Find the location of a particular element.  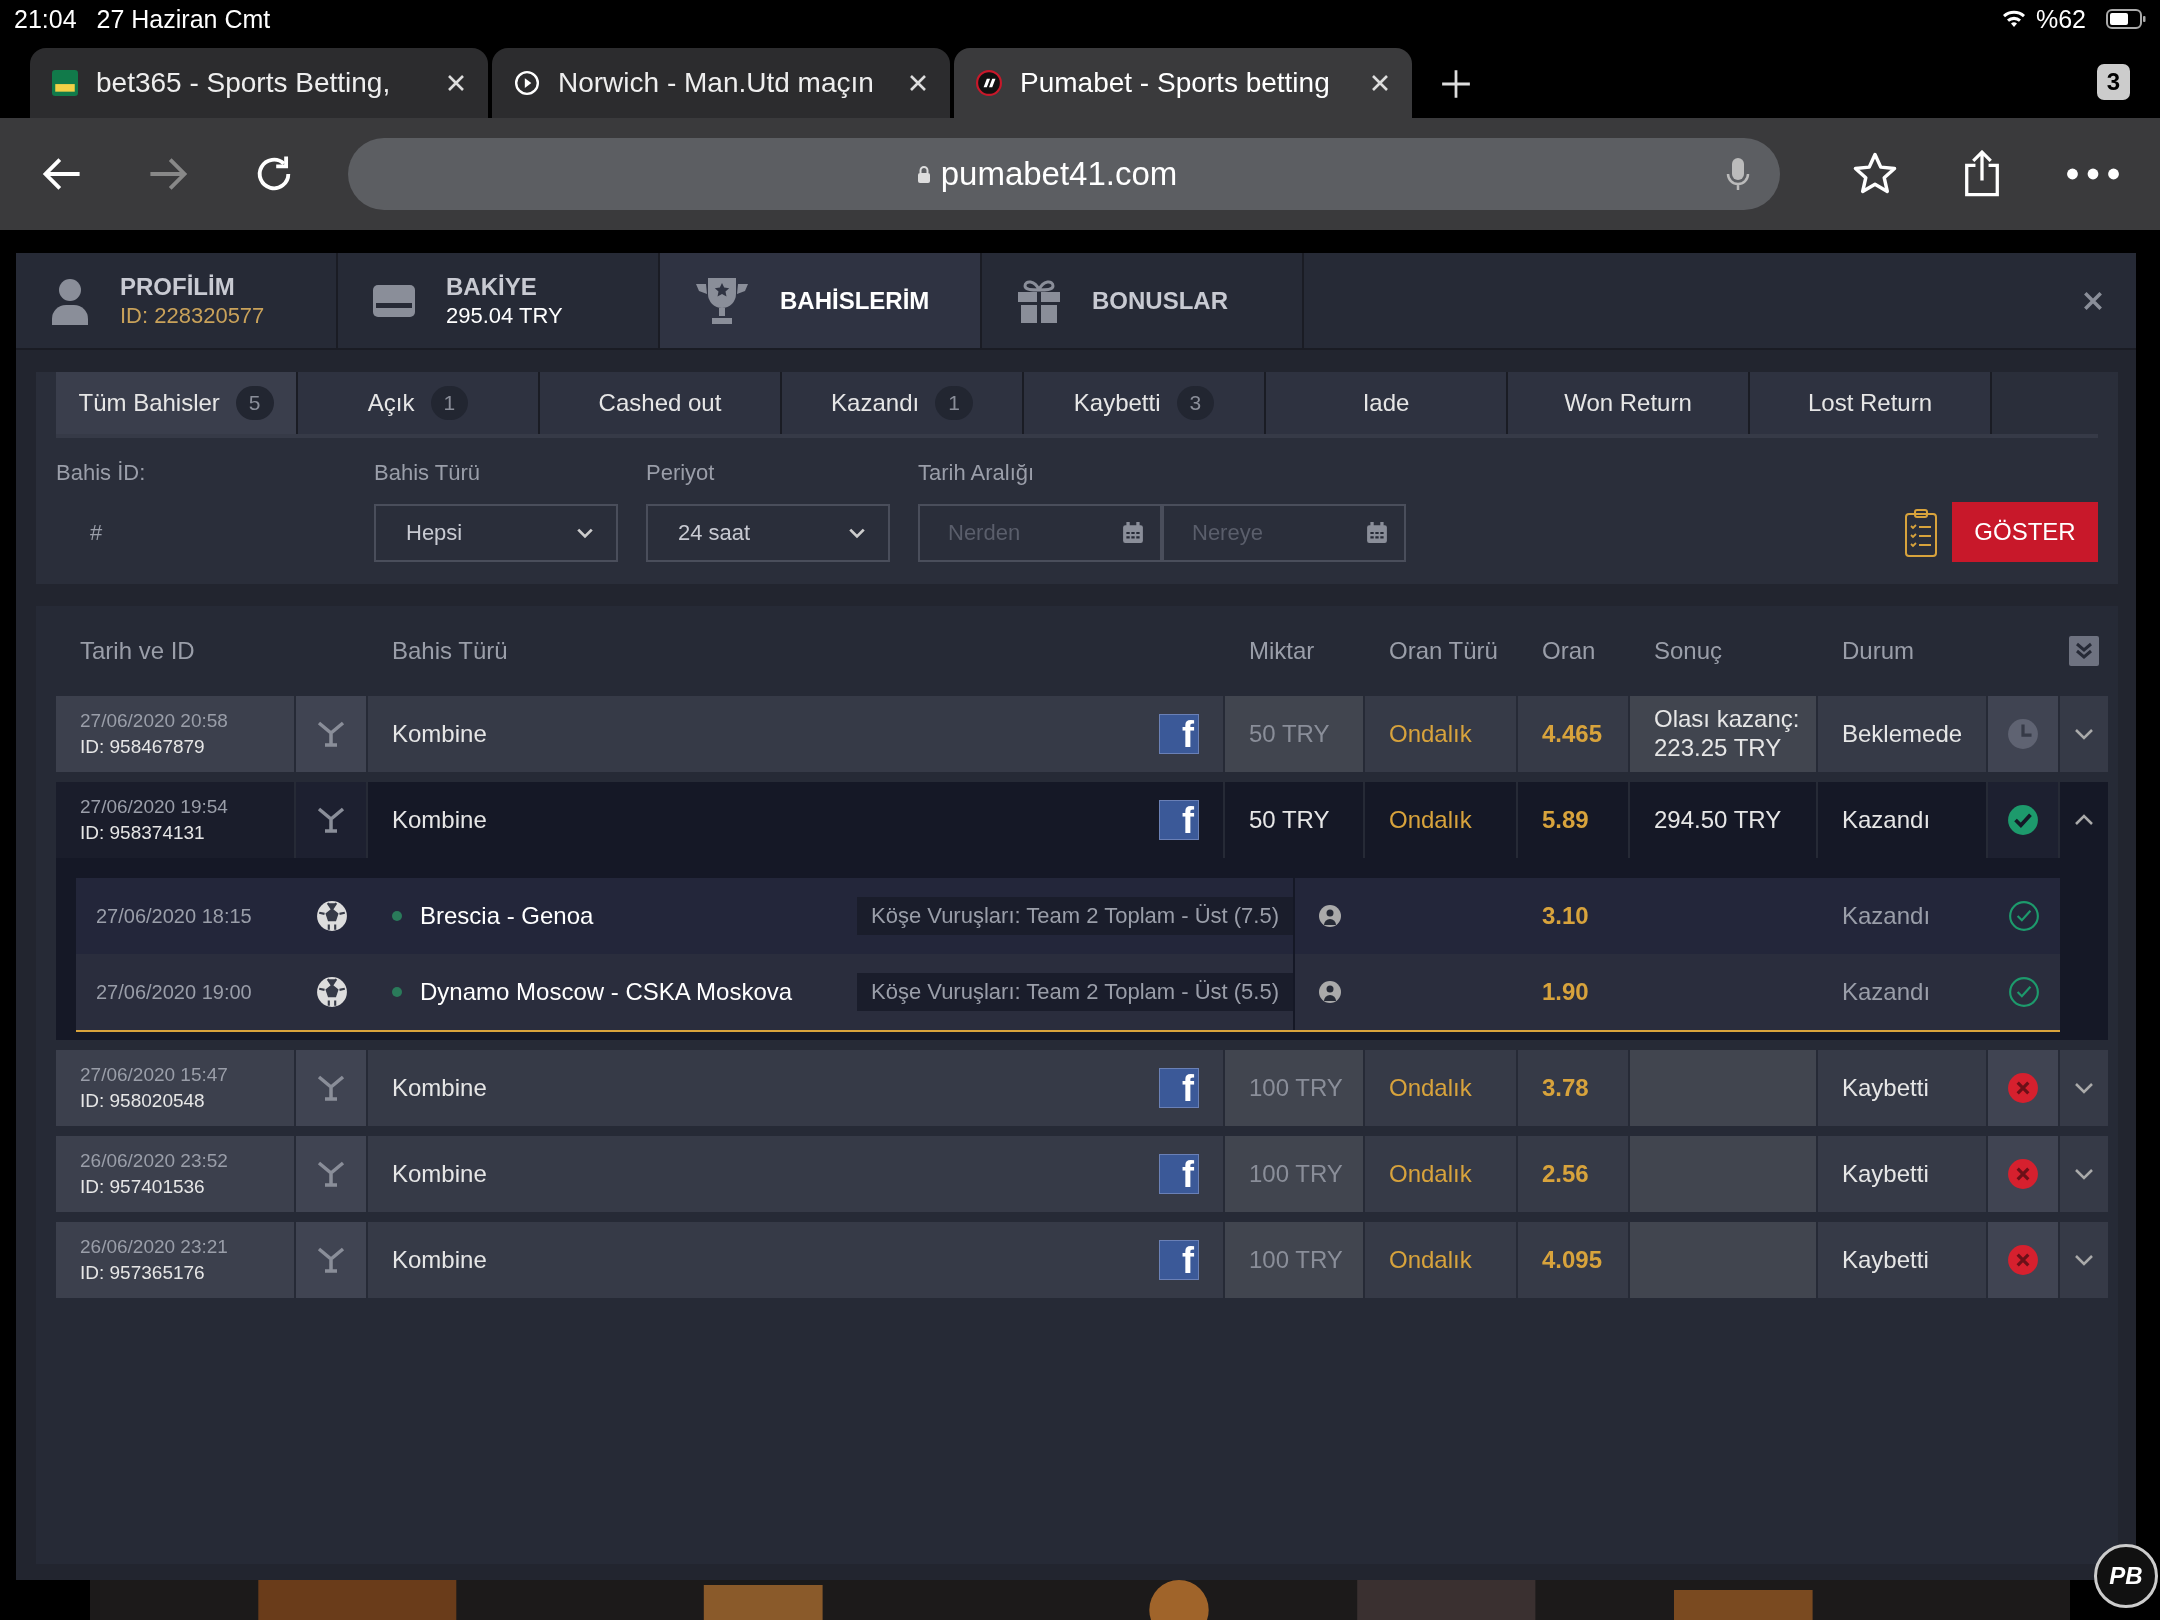

clock-time: 21:04 is located at coordinates (45, 19).